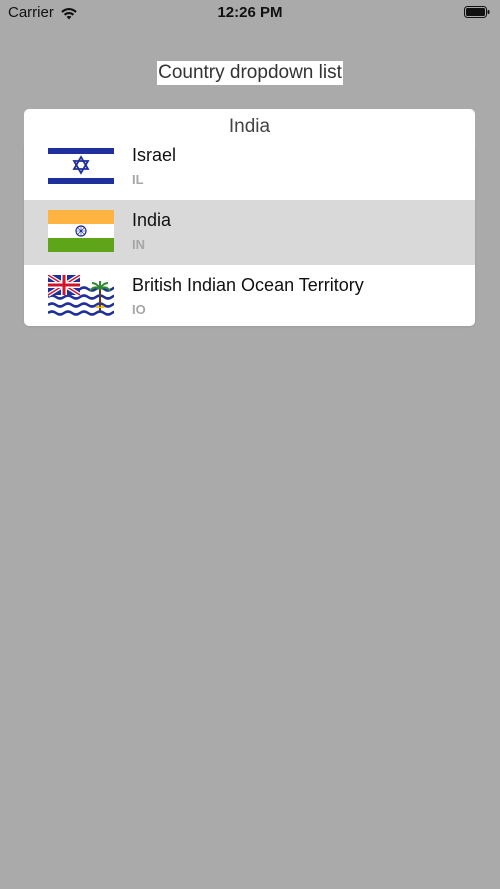 This screenshot has width=500, height=889. I want to click on list-item-name: Israel, so click(154, 155).